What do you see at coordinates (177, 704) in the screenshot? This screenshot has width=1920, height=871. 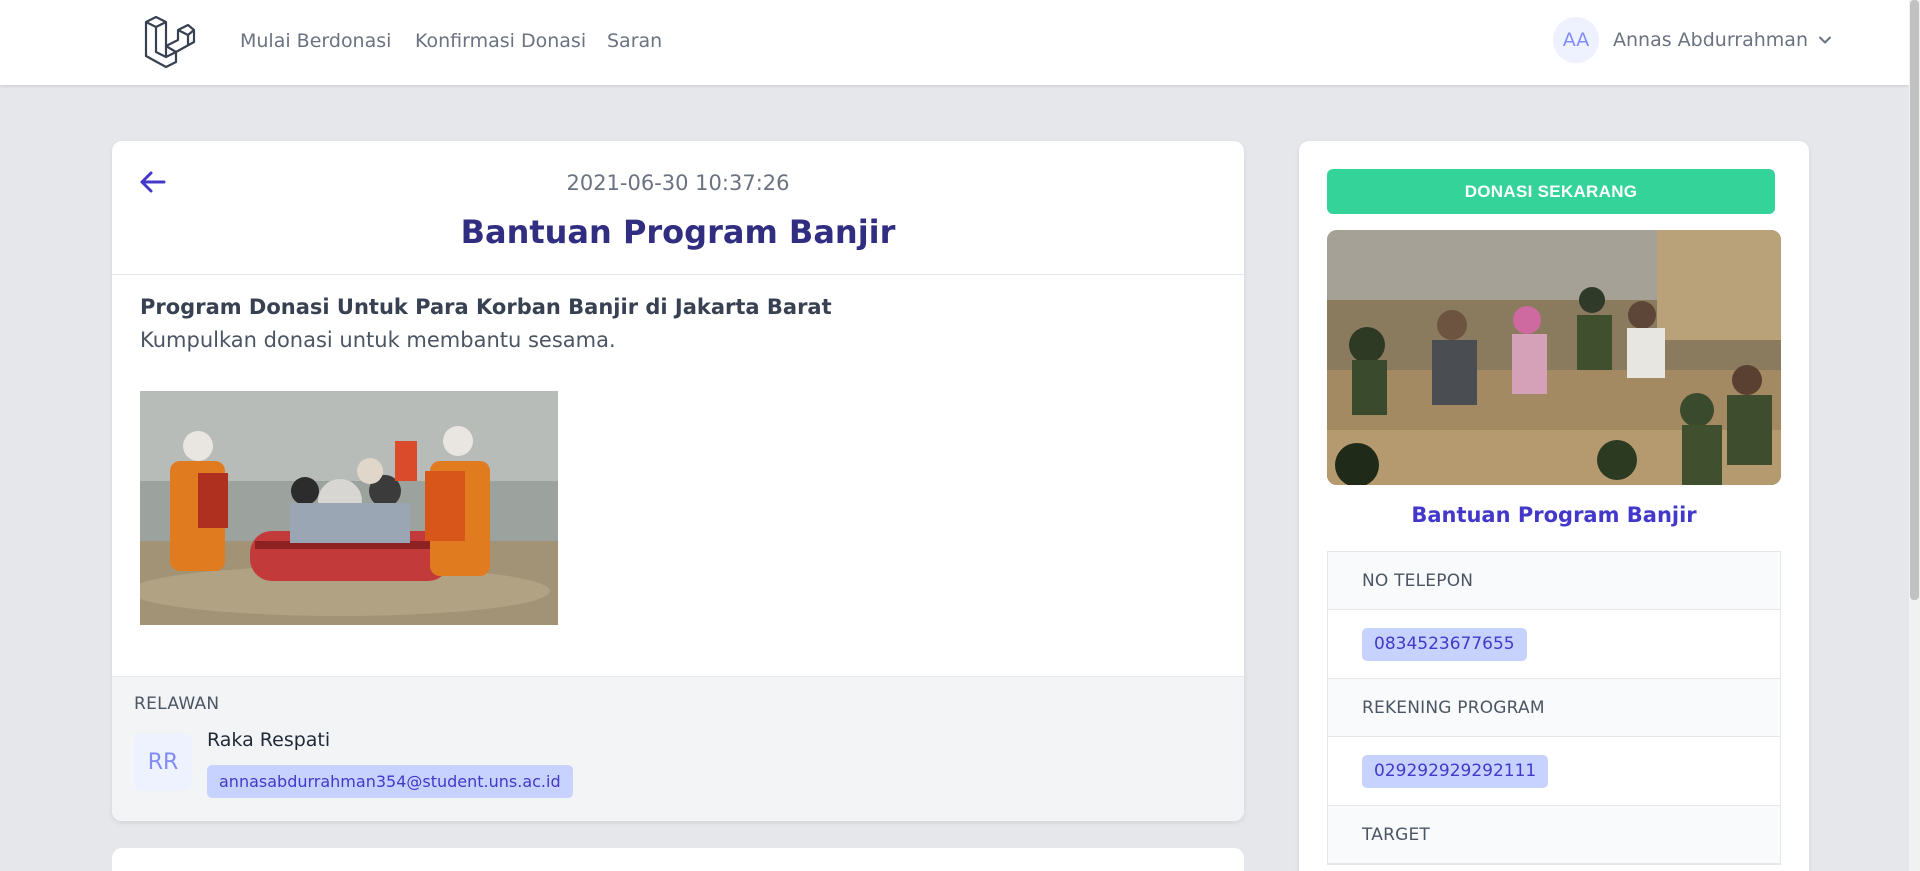 I see `relawan-heading: RELAWAN` at bounding box center [177, 704].